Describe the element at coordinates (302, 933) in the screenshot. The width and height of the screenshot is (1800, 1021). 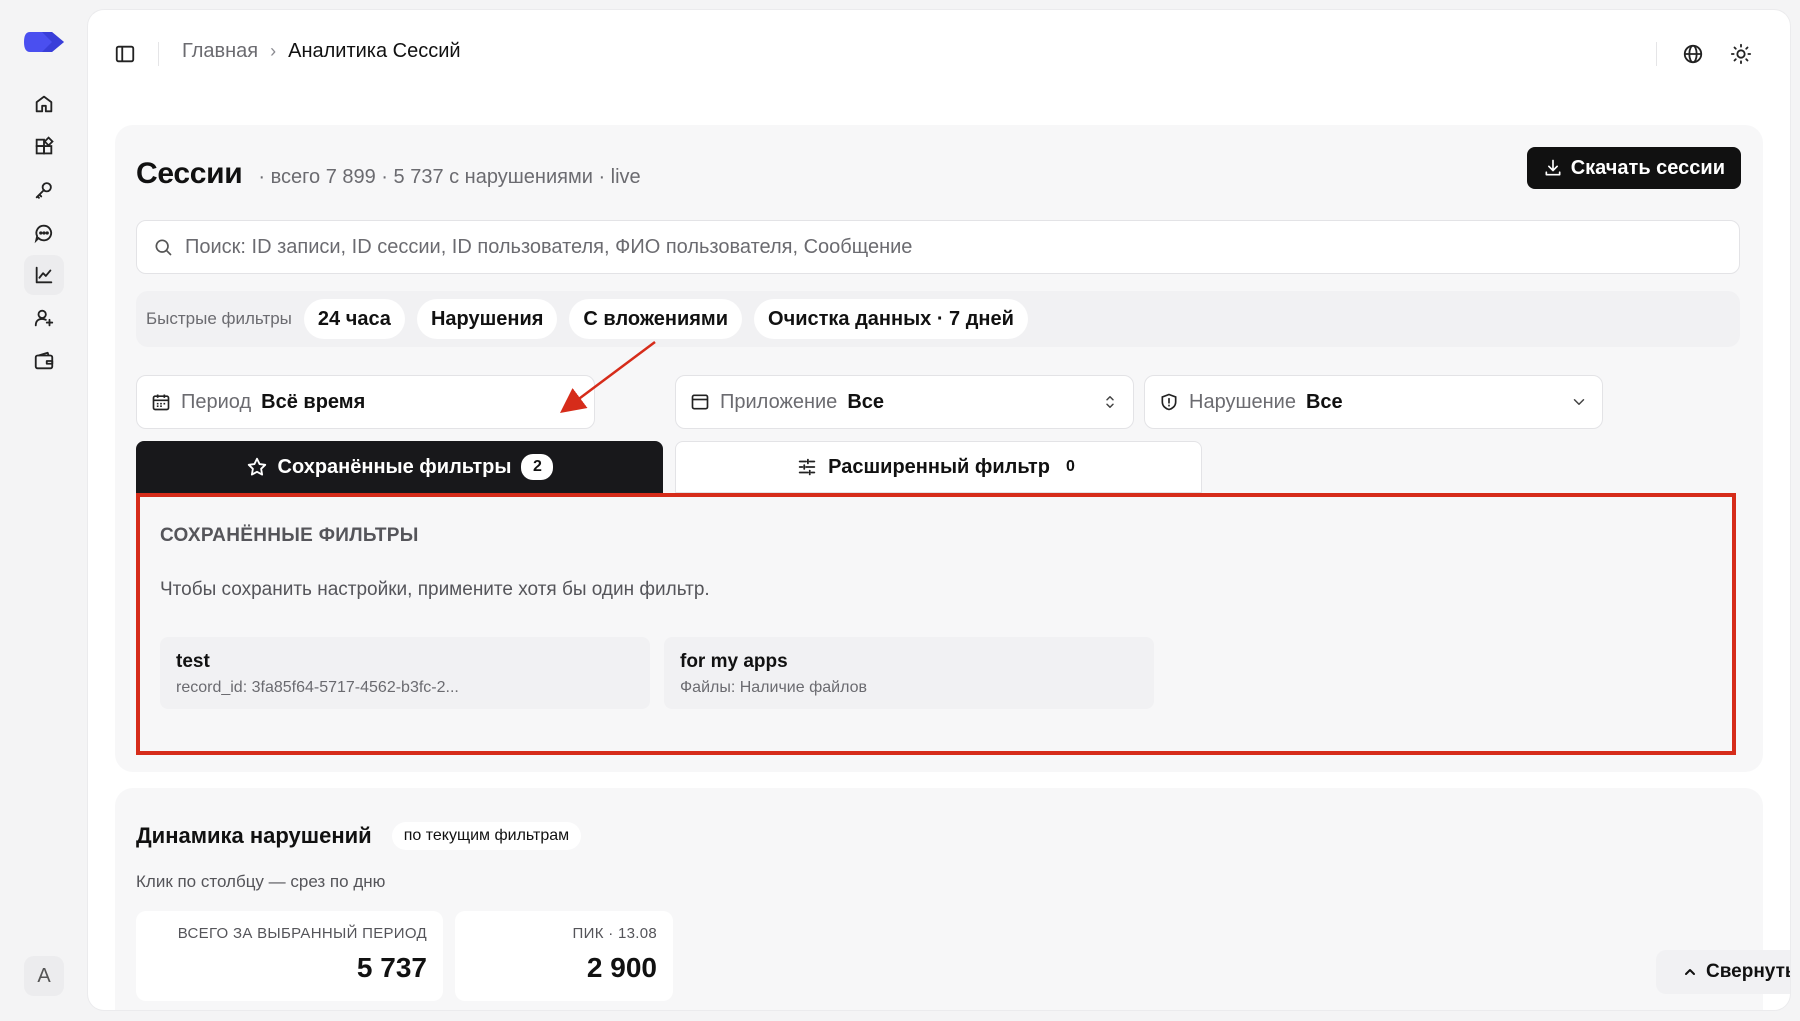
I see `stat-label: ВСЕГО ЗА ВЫБРАННЫЙ ПЕРИОД` at that location.